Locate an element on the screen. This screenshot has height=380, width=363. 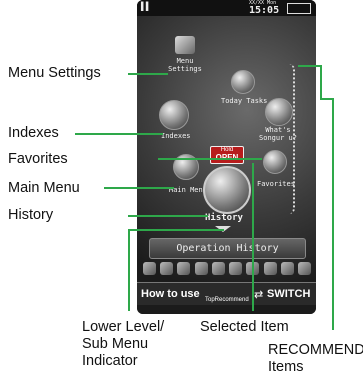
menu-settings-label: Menu Settings is located at coordinates (185, 65).